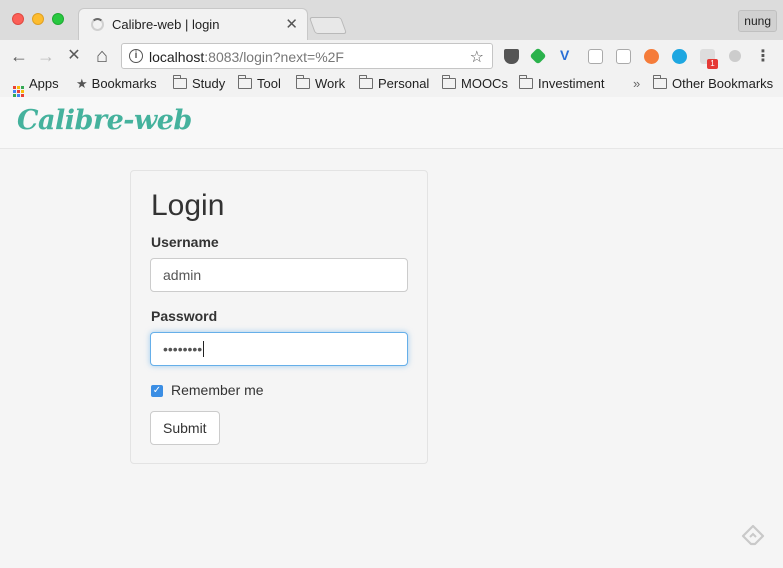 The width and height of the screenshot is (783, 568). Describe the element at coordinates (538, 56) in the screenshot. I see `feedly-extension-icon` at that location.